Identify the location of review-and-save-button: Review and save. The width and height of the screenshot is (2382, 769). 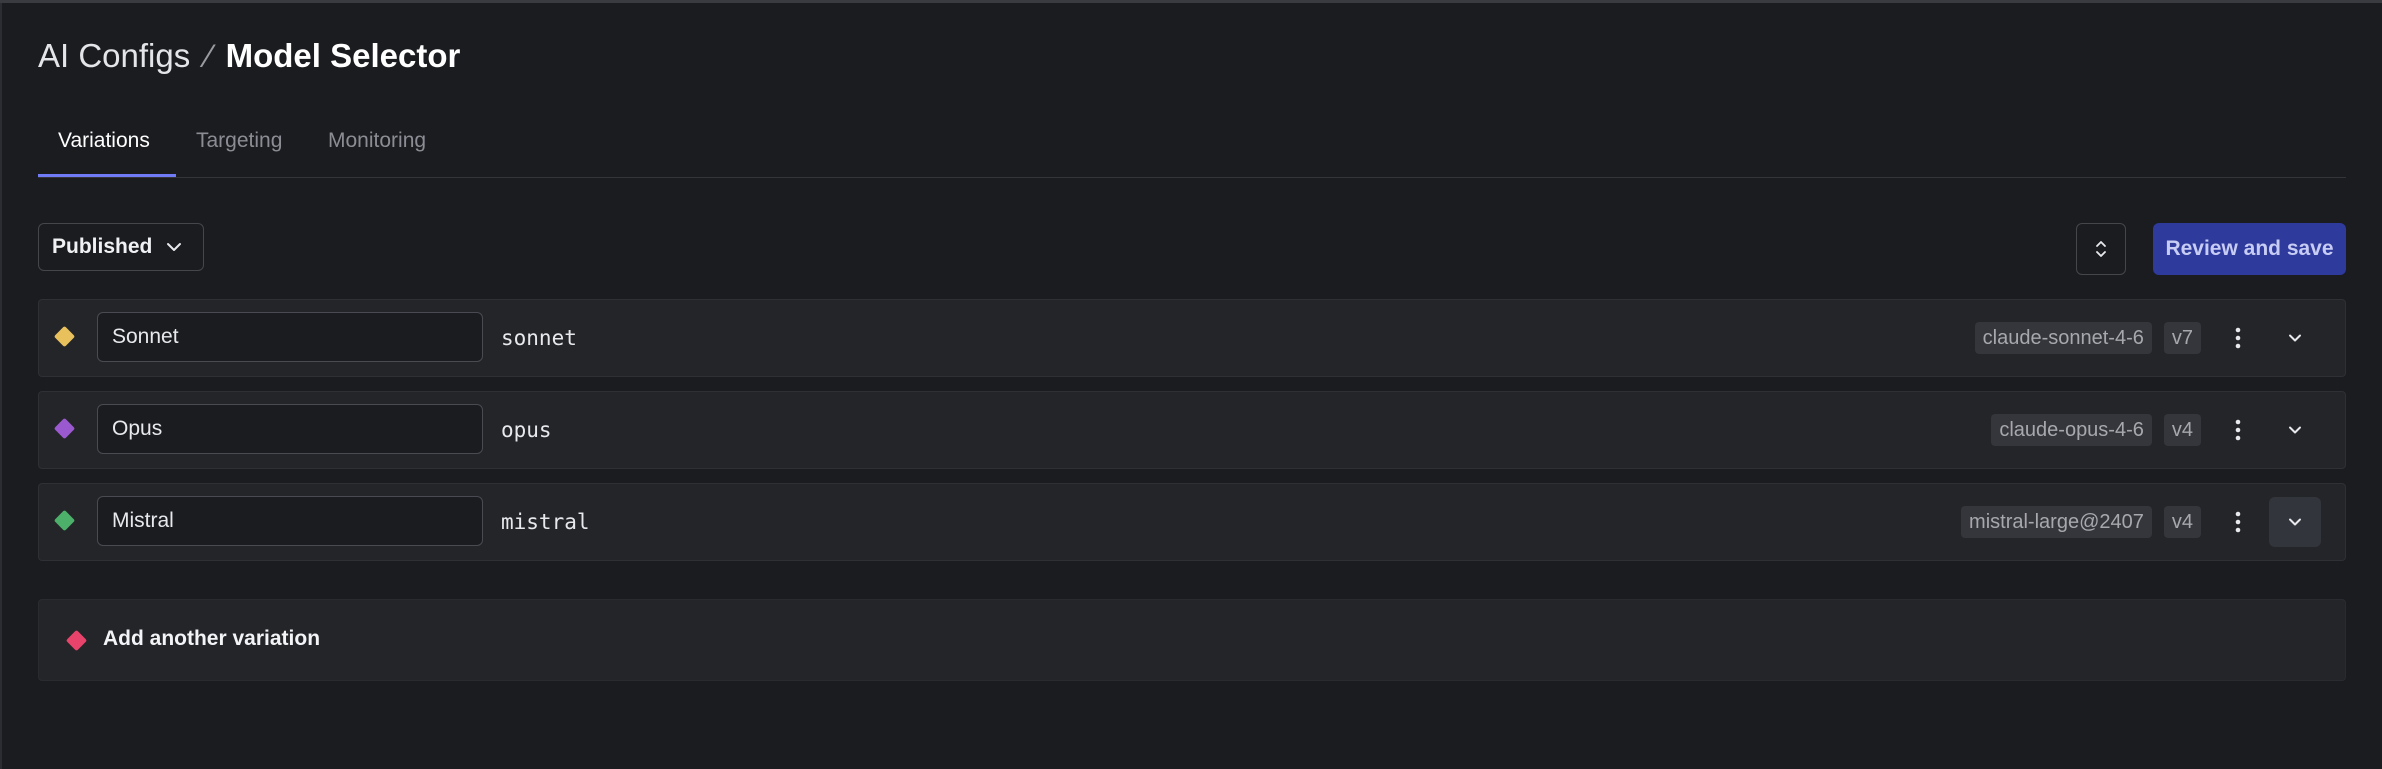
(2249, 249).